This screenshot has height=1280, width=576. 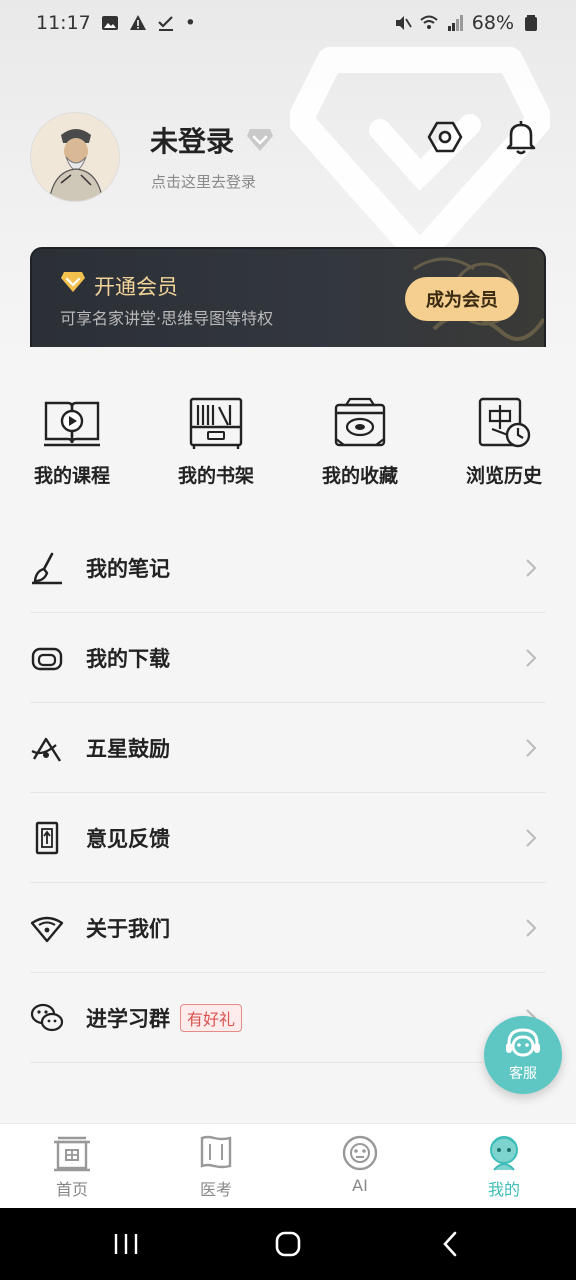 I want to click on bookshelf-icon, so click(x=216, y=423).